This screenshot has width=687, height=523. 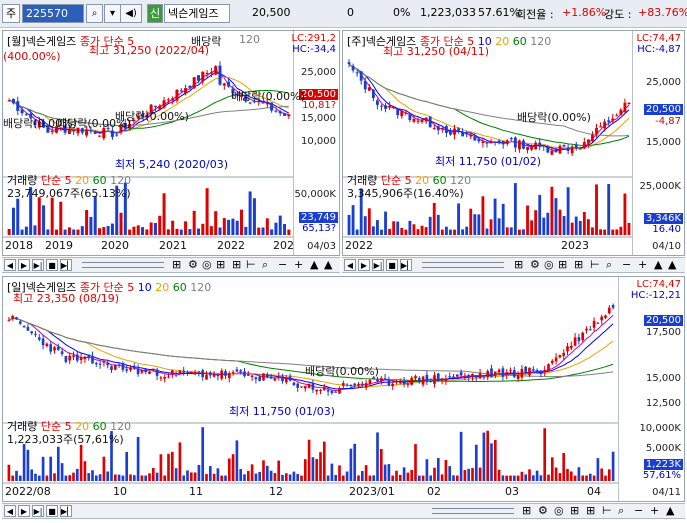 What do you see at coordinates (554, 117) in the screenshot?
I see `weekly-div1: 배당락(0.00%)` at bounding box center [554, 117].